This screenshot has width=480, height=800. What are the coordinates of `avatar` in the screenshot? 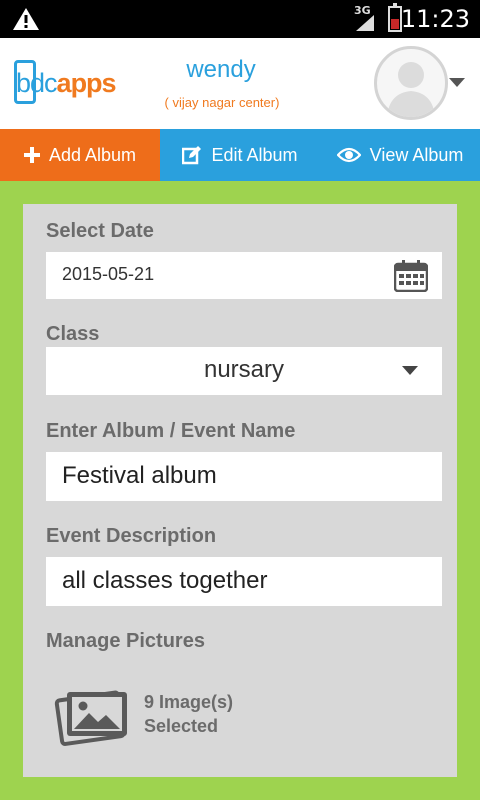 It's located at (411, 83).